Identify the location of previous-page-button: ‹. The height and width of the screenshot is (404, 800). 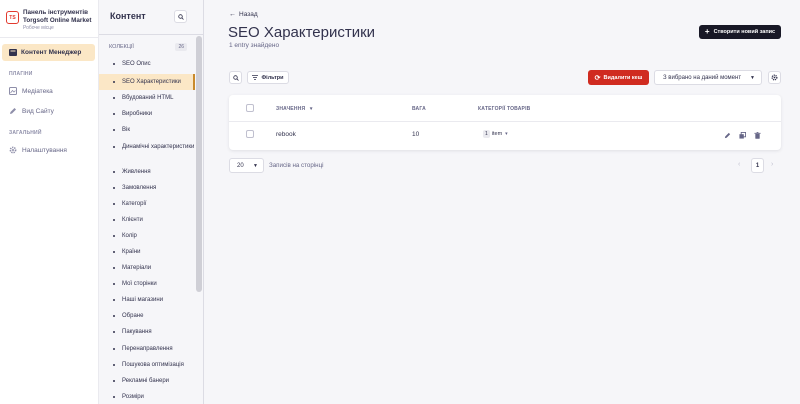
(739, 164).